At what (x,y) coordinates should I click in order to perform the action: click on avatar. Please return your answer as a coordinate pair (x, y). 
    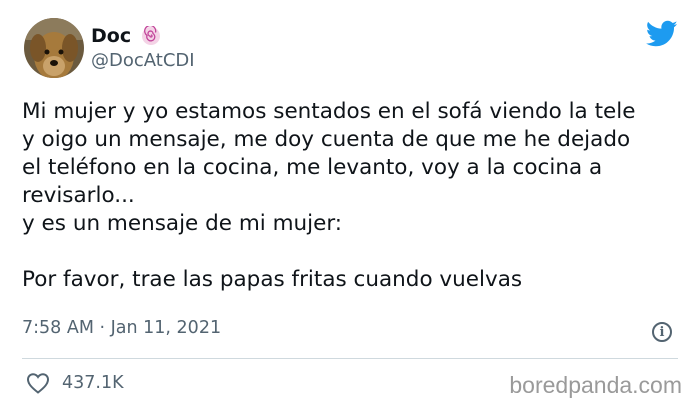
    Looking at the image, I should click on (54, 48).